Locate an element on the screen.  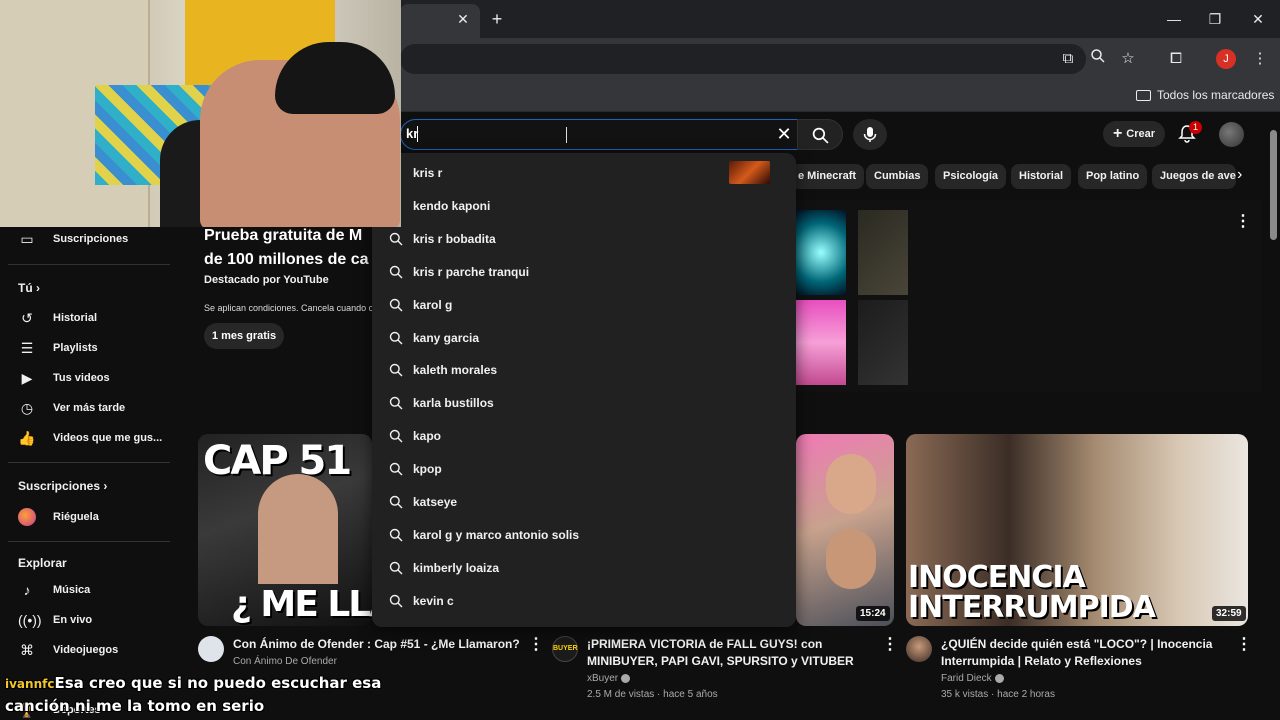
search-input is located at coordinates (598, 134).